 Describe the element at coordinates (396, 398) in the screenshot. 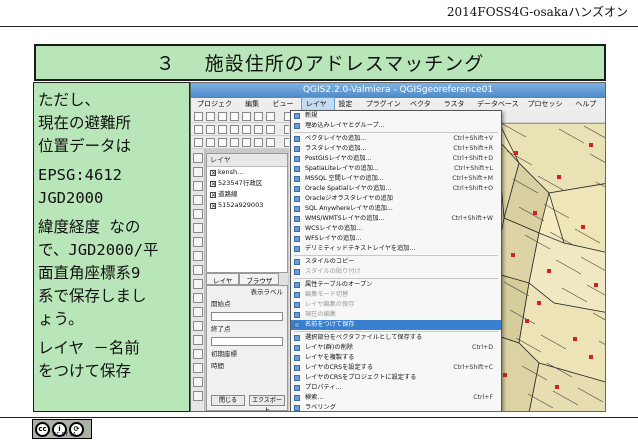

I see `layer-menu-item: 検索... Ctrl+F` at that location.